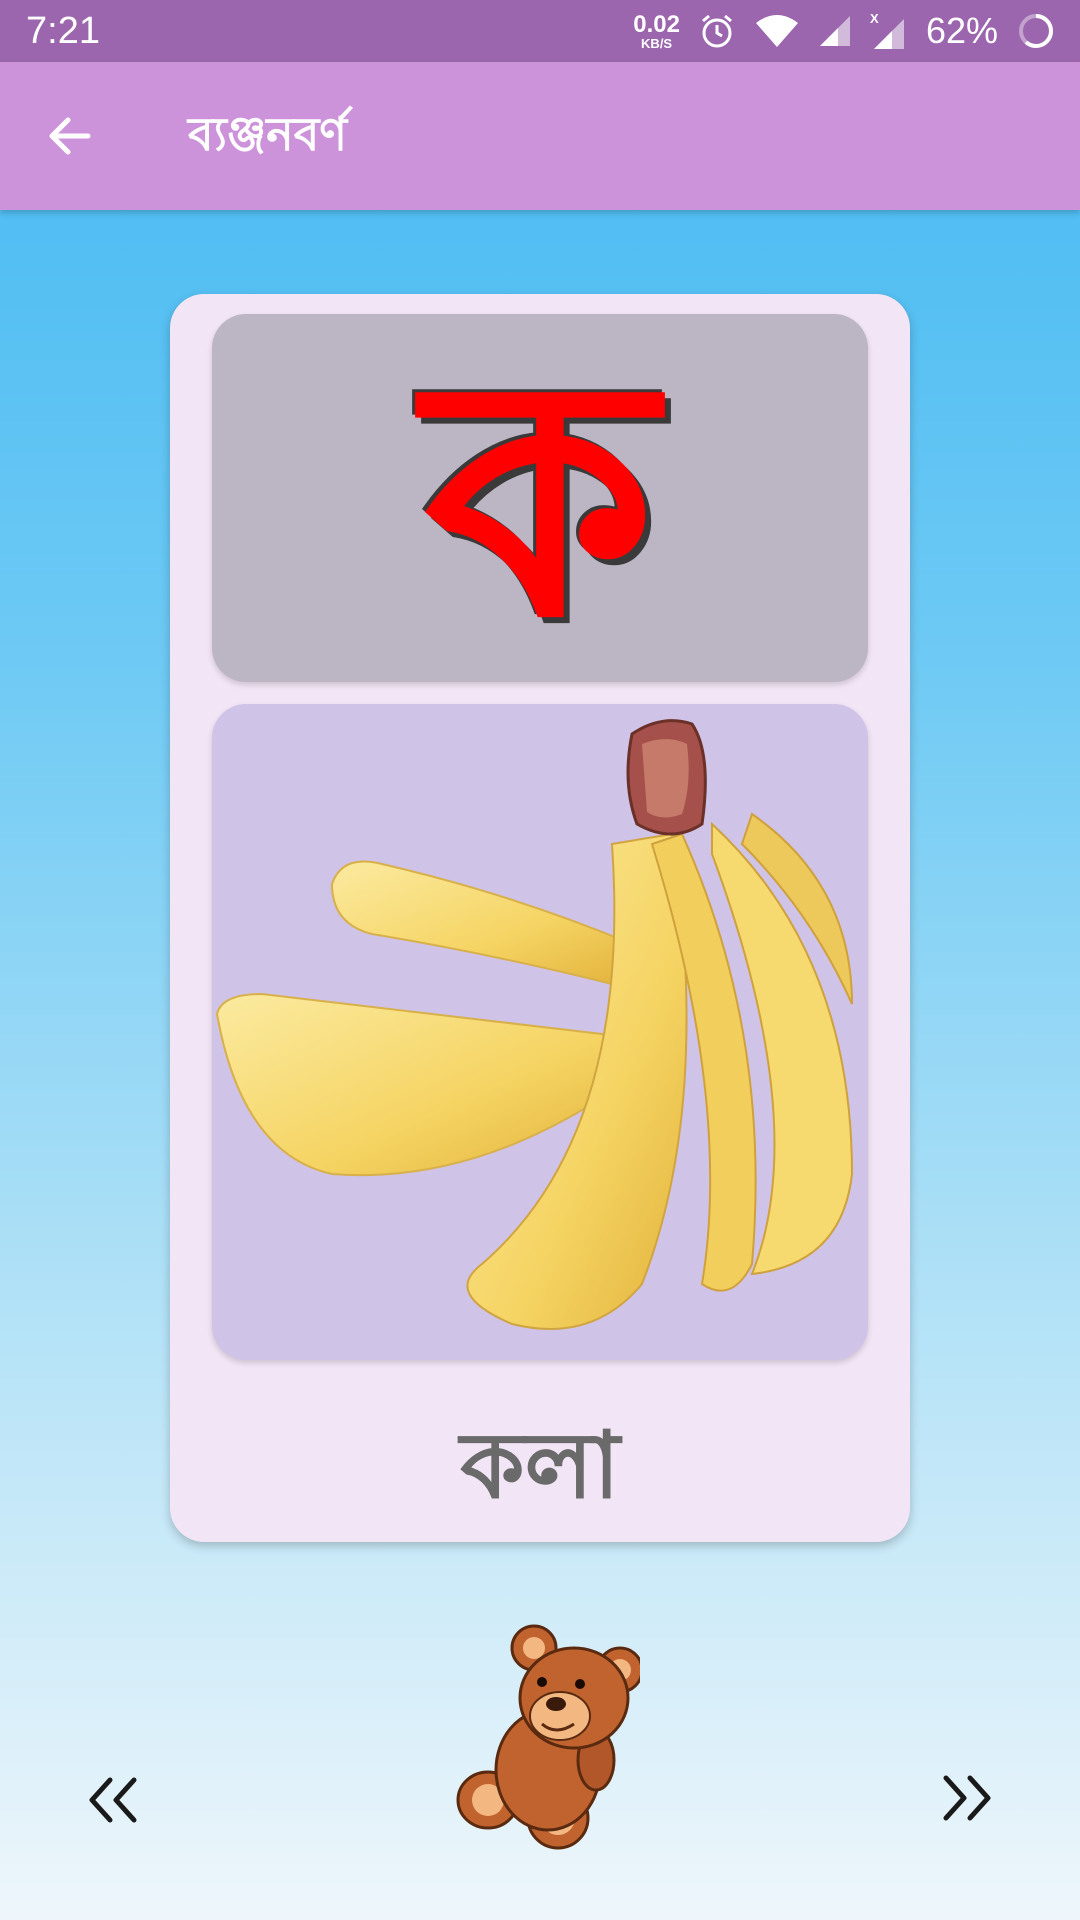 The image size is (1080, 1920). What do you see at coordinates (540, 1465) in the screenshot?
I see `word-label: কলা` at bounding box center [540, 1465].